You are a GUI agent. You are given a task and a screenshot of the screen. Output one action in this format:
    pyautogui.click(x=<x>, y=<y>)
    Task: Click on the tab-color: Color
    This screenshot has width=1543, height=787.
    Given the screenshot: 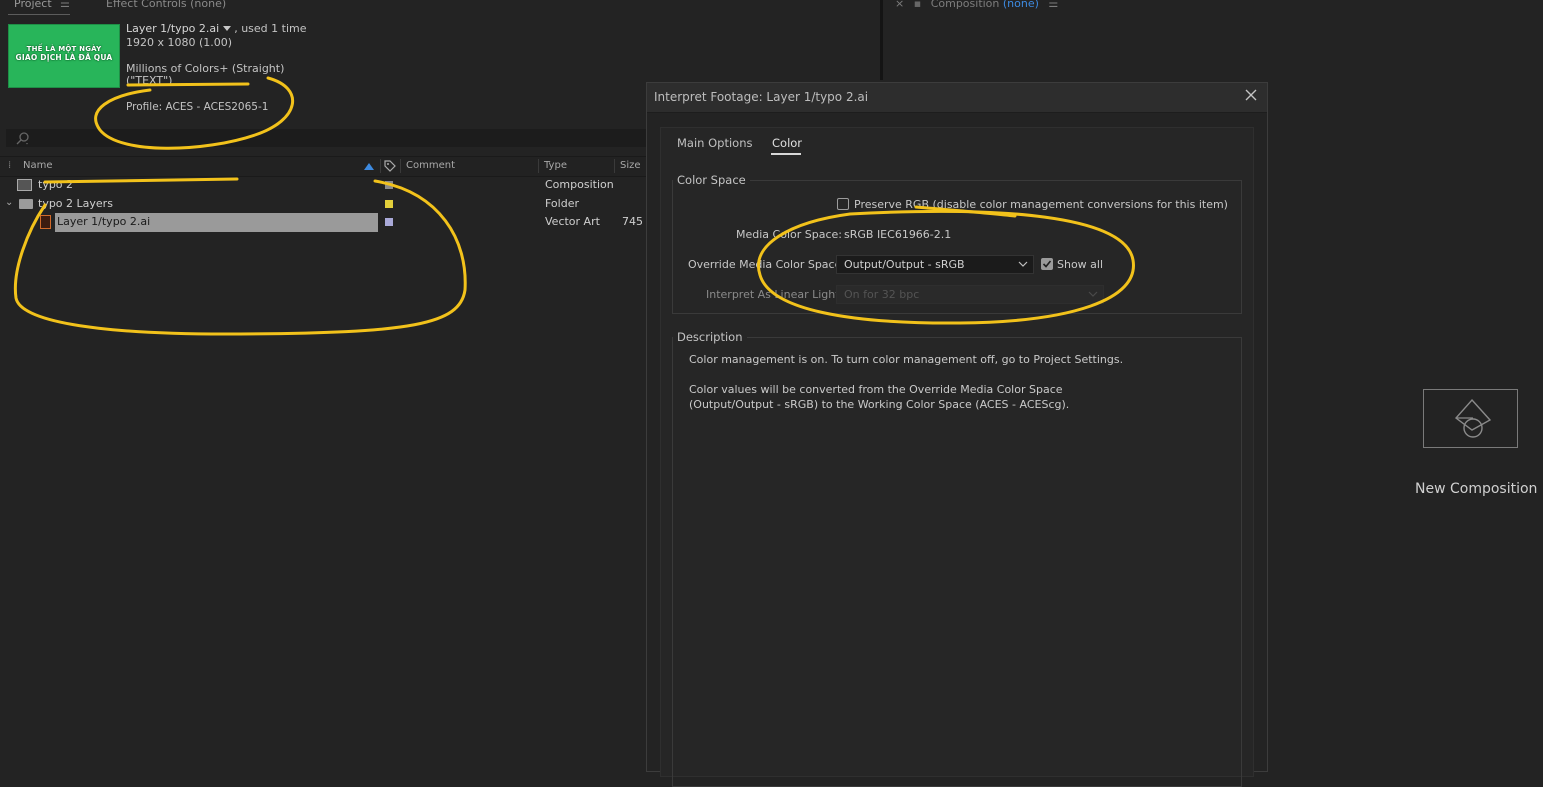 What is the action you would take?
    pyautogui.click(x=787, y=143)
    